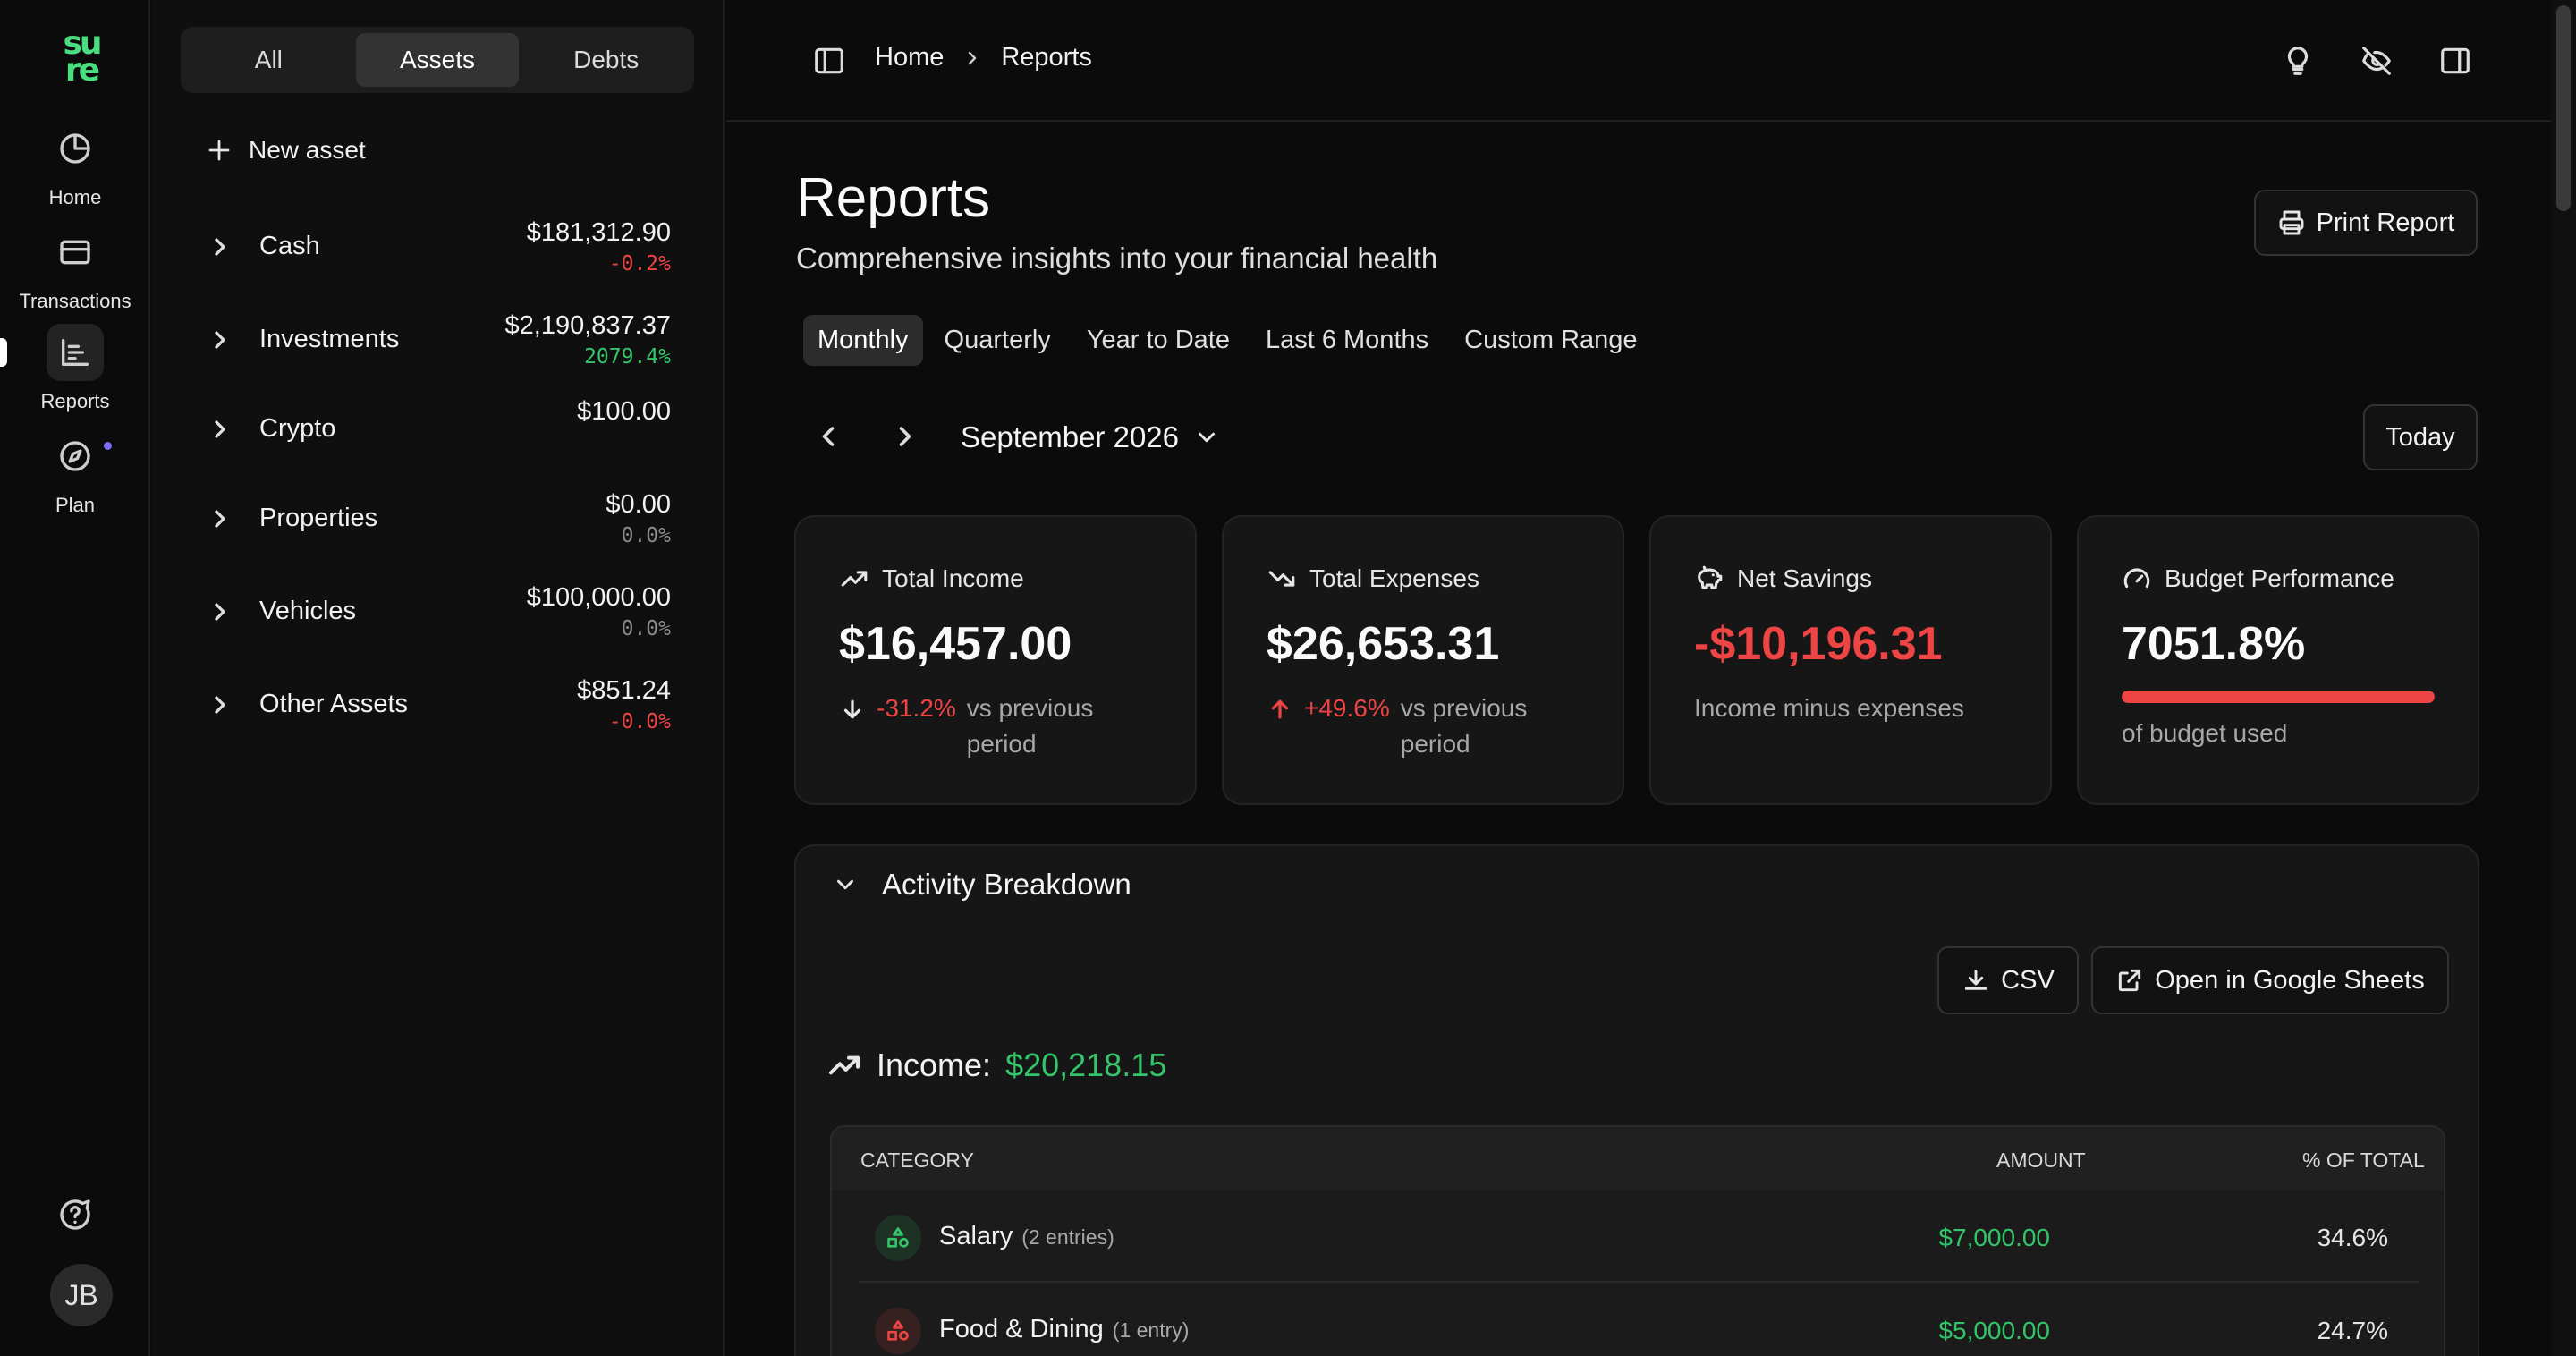 The width and height of the screenshot is (2576, 1356). Describe the element at coordinates (997, 340) in the screenshot. I see `period-quarterly: Quarterly` at that location.